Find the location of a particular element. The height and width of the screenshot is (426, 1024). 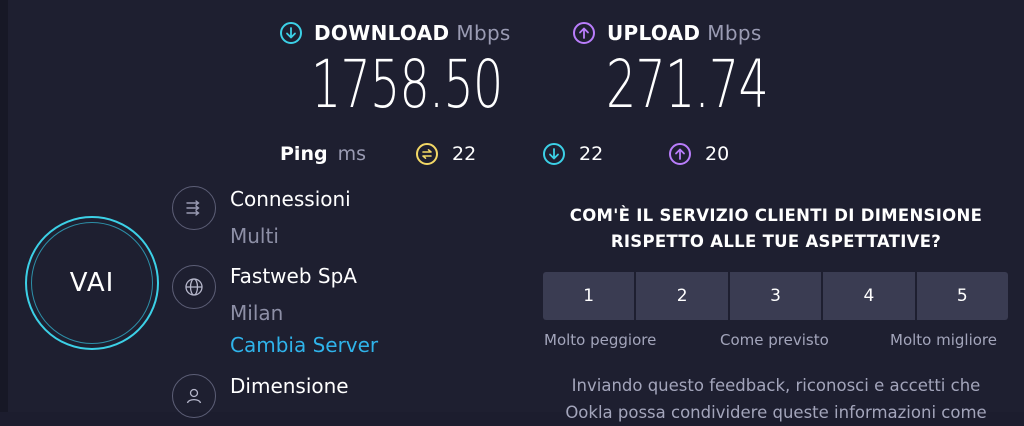

left-edge is located at coordinates (4, 206).